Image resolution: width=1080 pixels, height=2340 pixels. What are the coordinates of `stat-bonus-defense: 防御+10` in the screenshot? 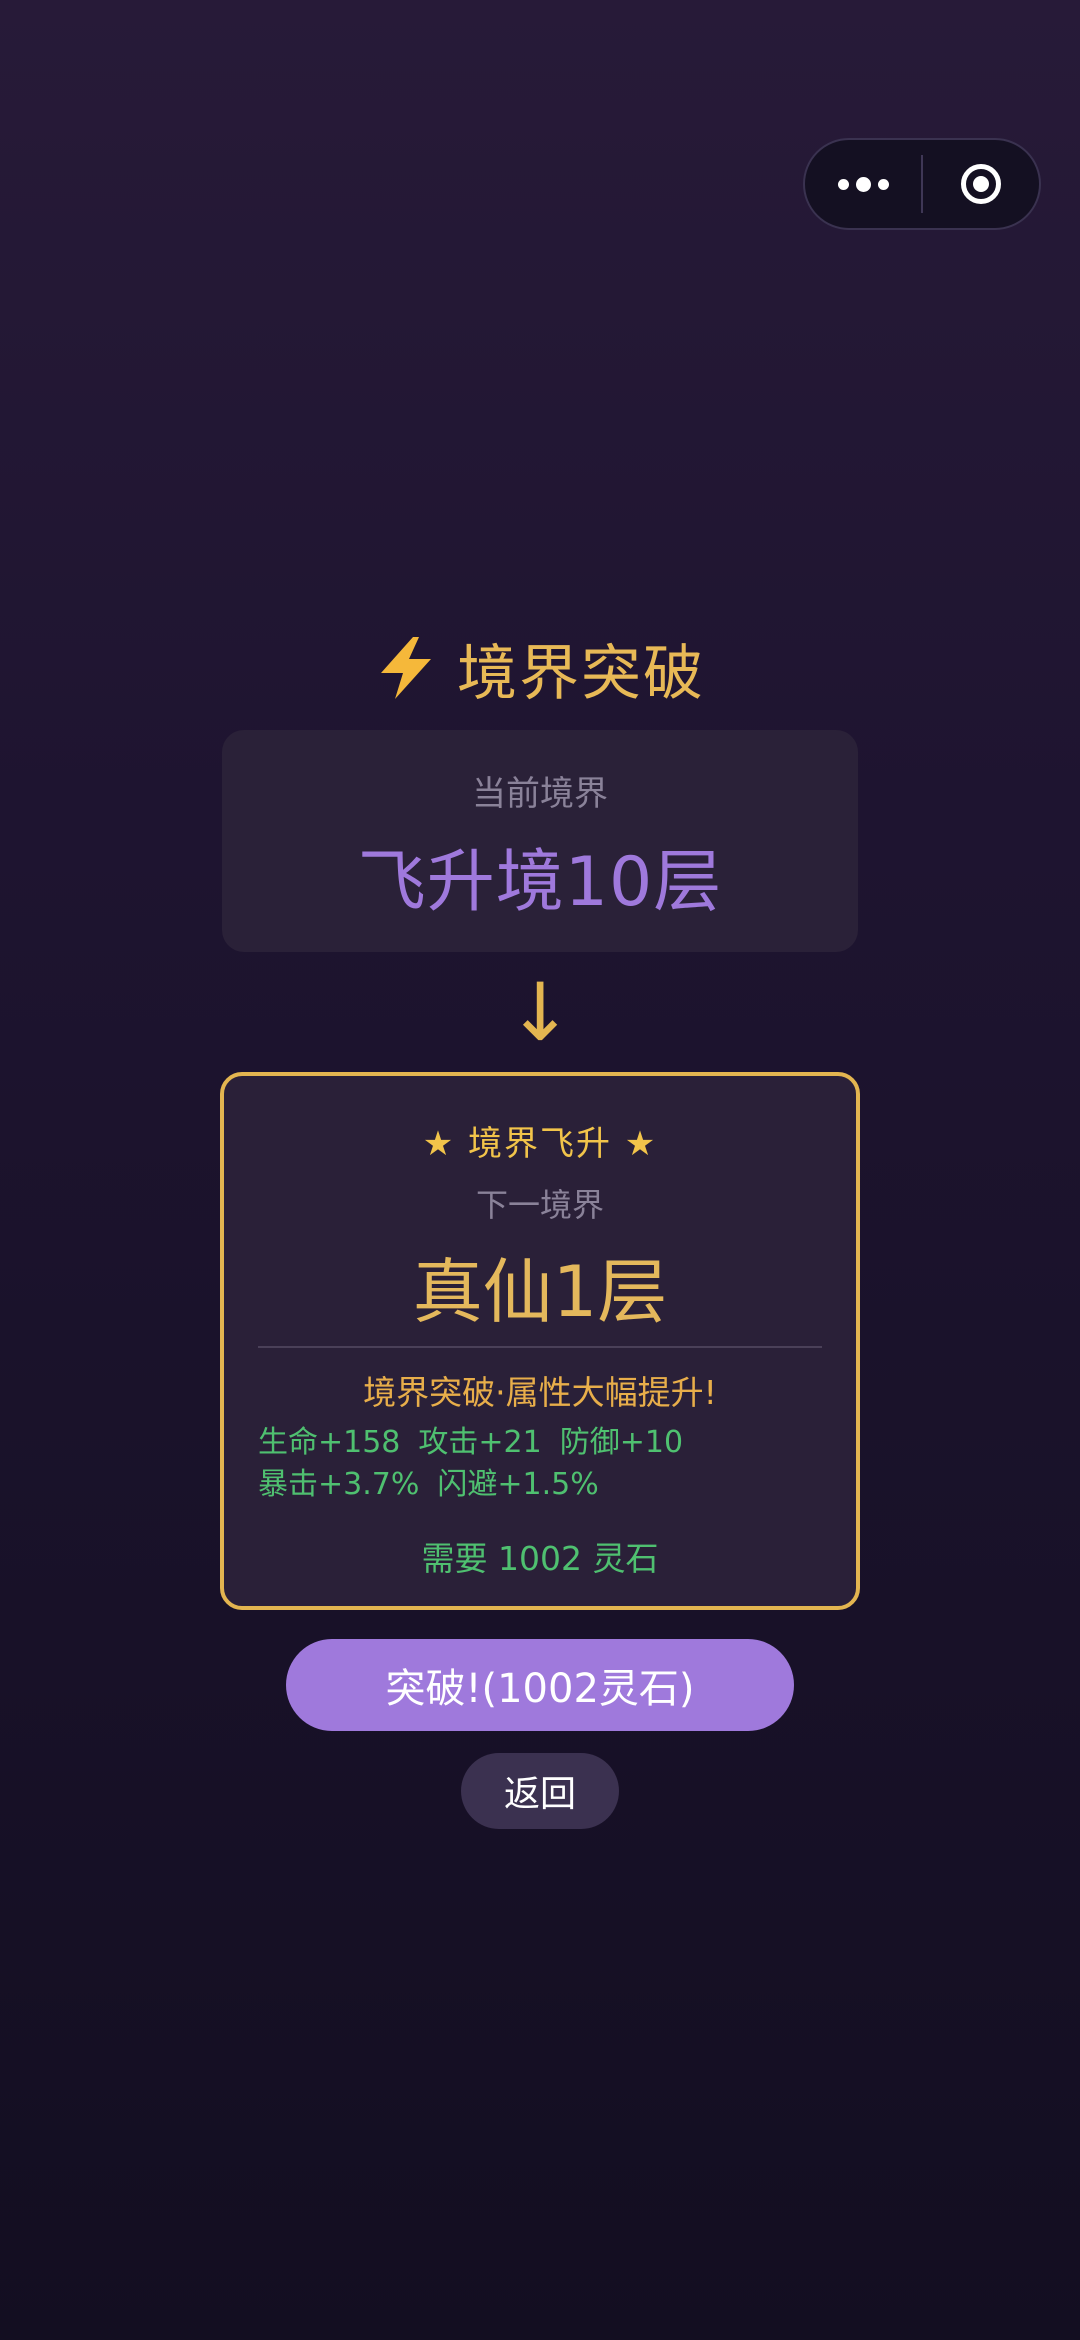 It's located at (621, 1442).